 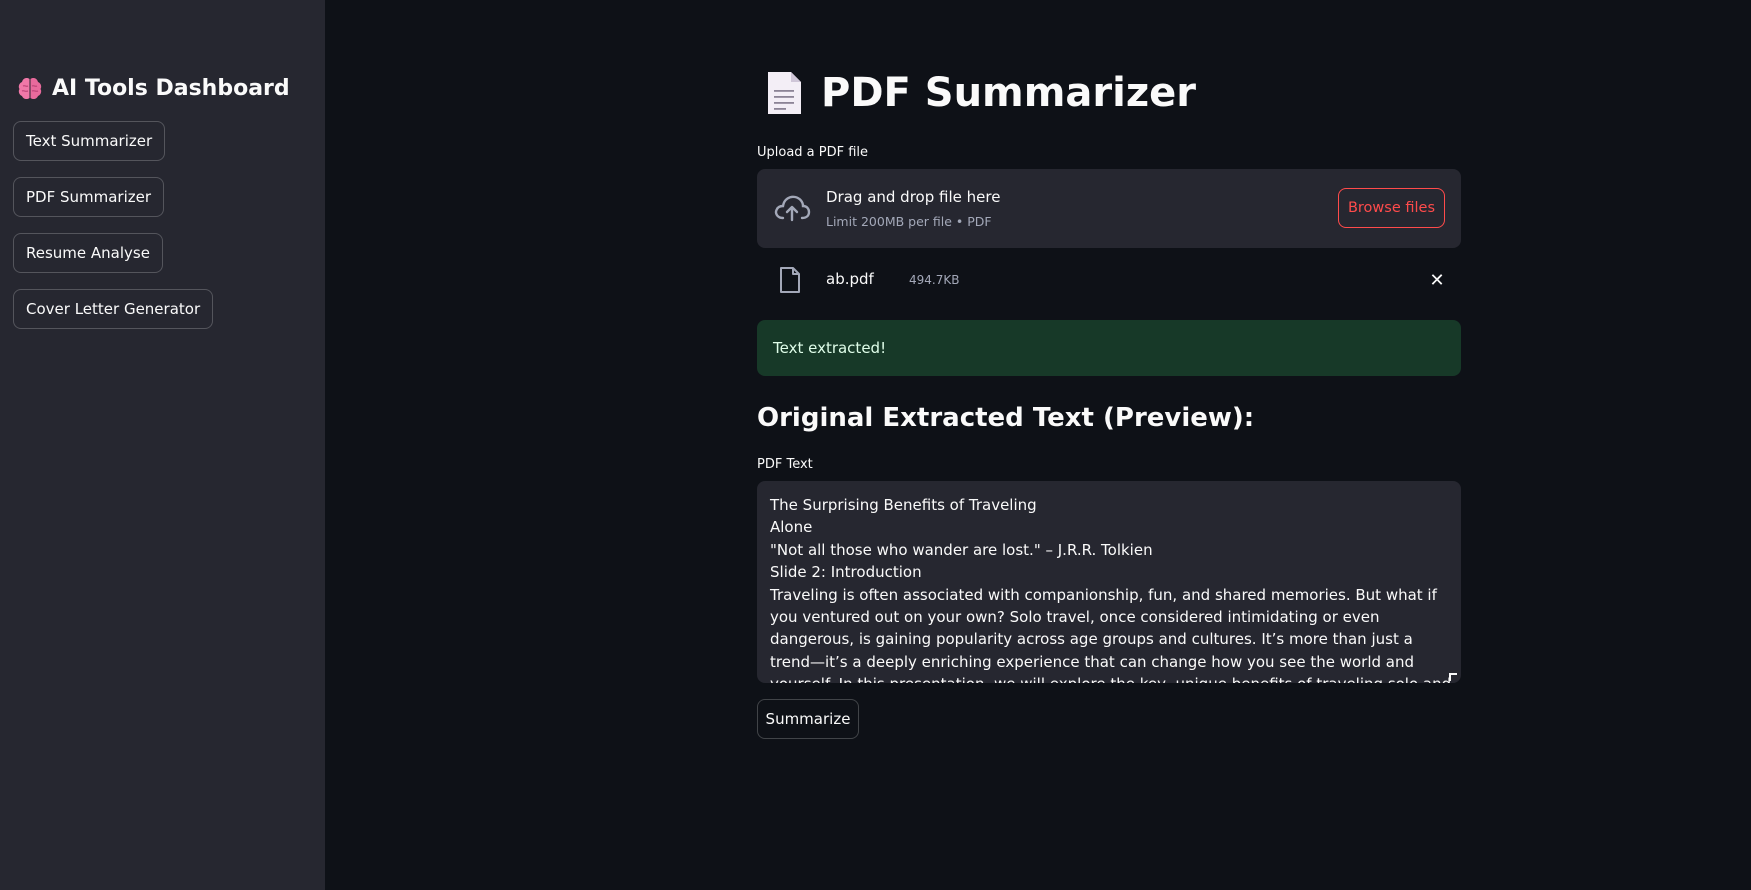 I want to click on sidebar-title: AI Tools Dashboard, so click(x=153, y=88).